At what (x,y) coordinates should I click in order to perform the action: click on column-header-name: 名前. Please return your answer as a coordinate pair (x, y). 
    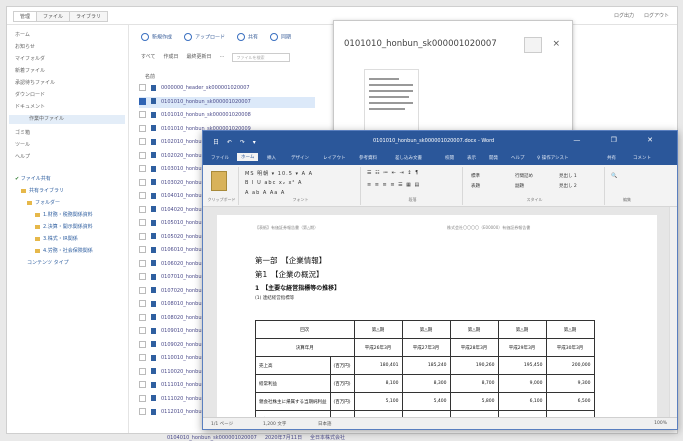
    Looking at the image, I should click on (150, 76).